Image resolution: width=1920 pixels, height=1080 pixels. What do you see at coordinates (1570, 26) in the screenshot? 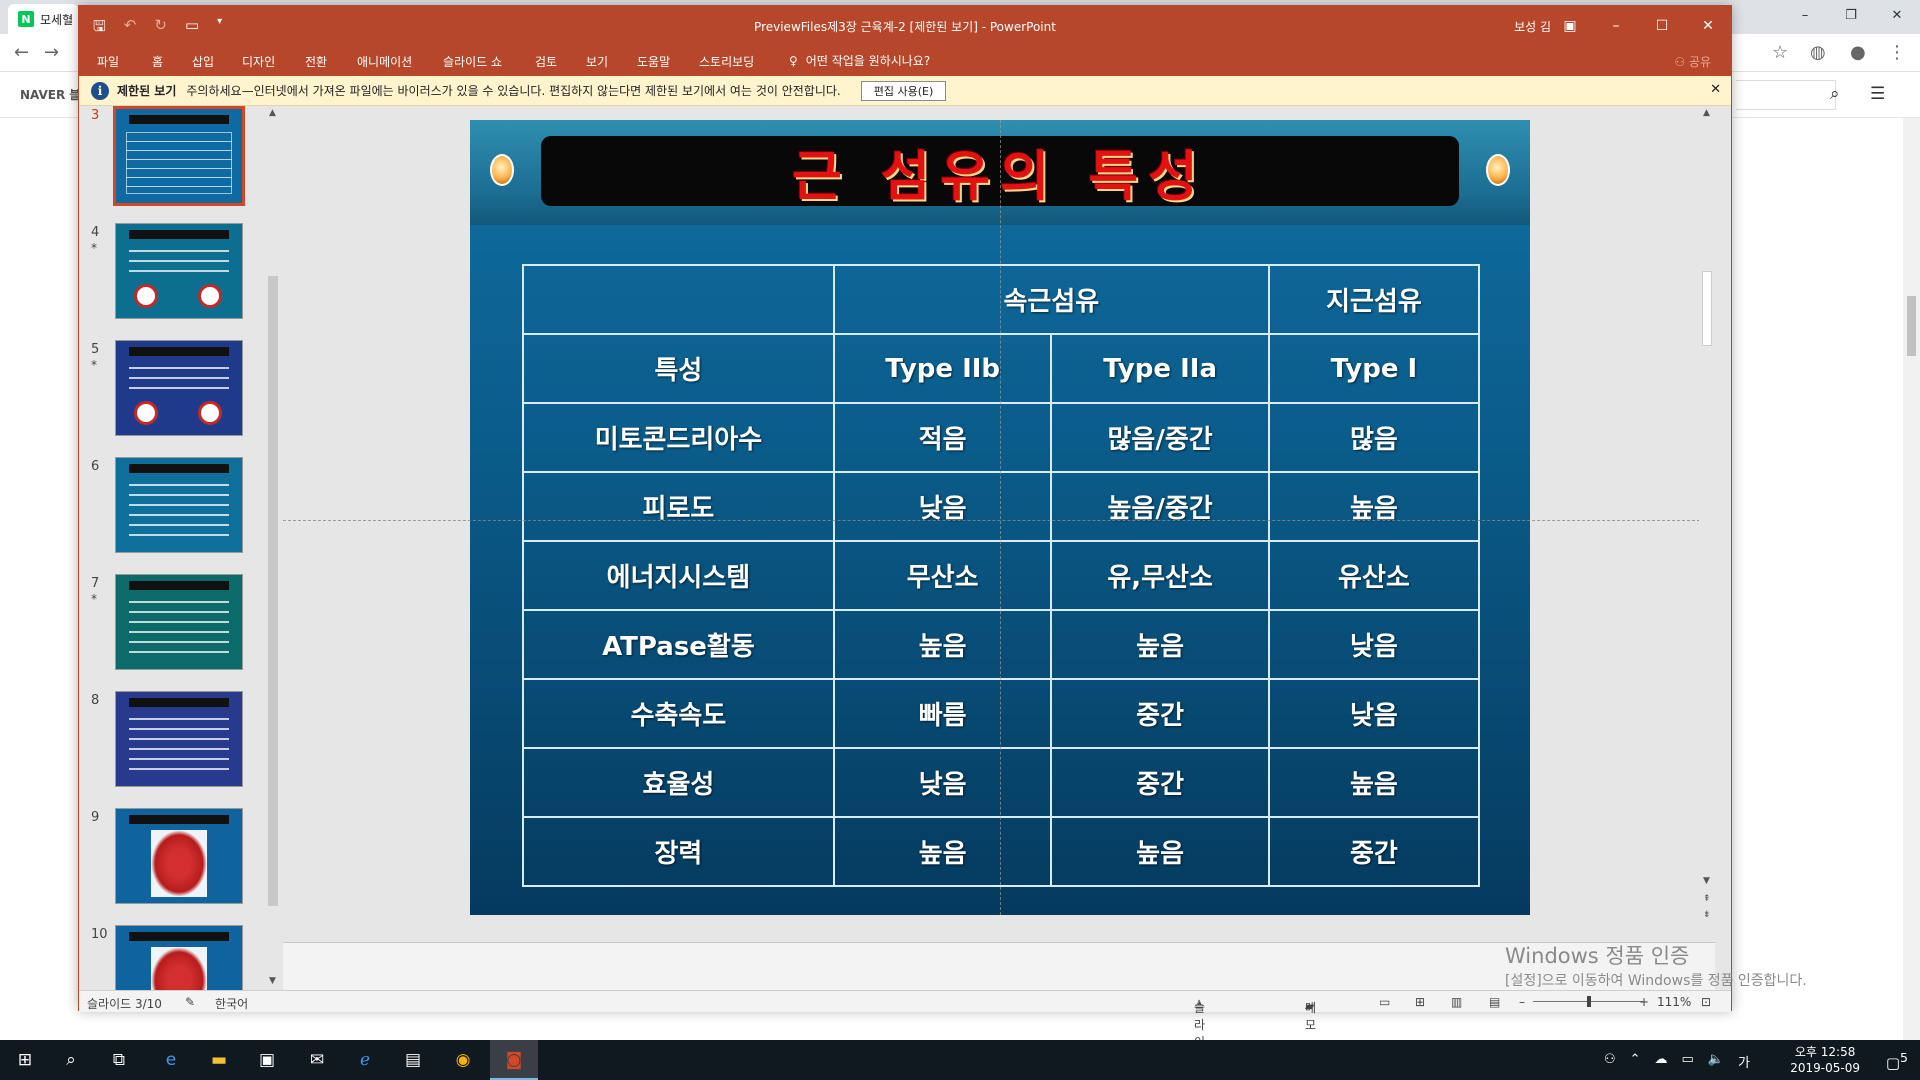
I see `ribbon-display-options-icon: ▣` at bounding box center [1570, 26].